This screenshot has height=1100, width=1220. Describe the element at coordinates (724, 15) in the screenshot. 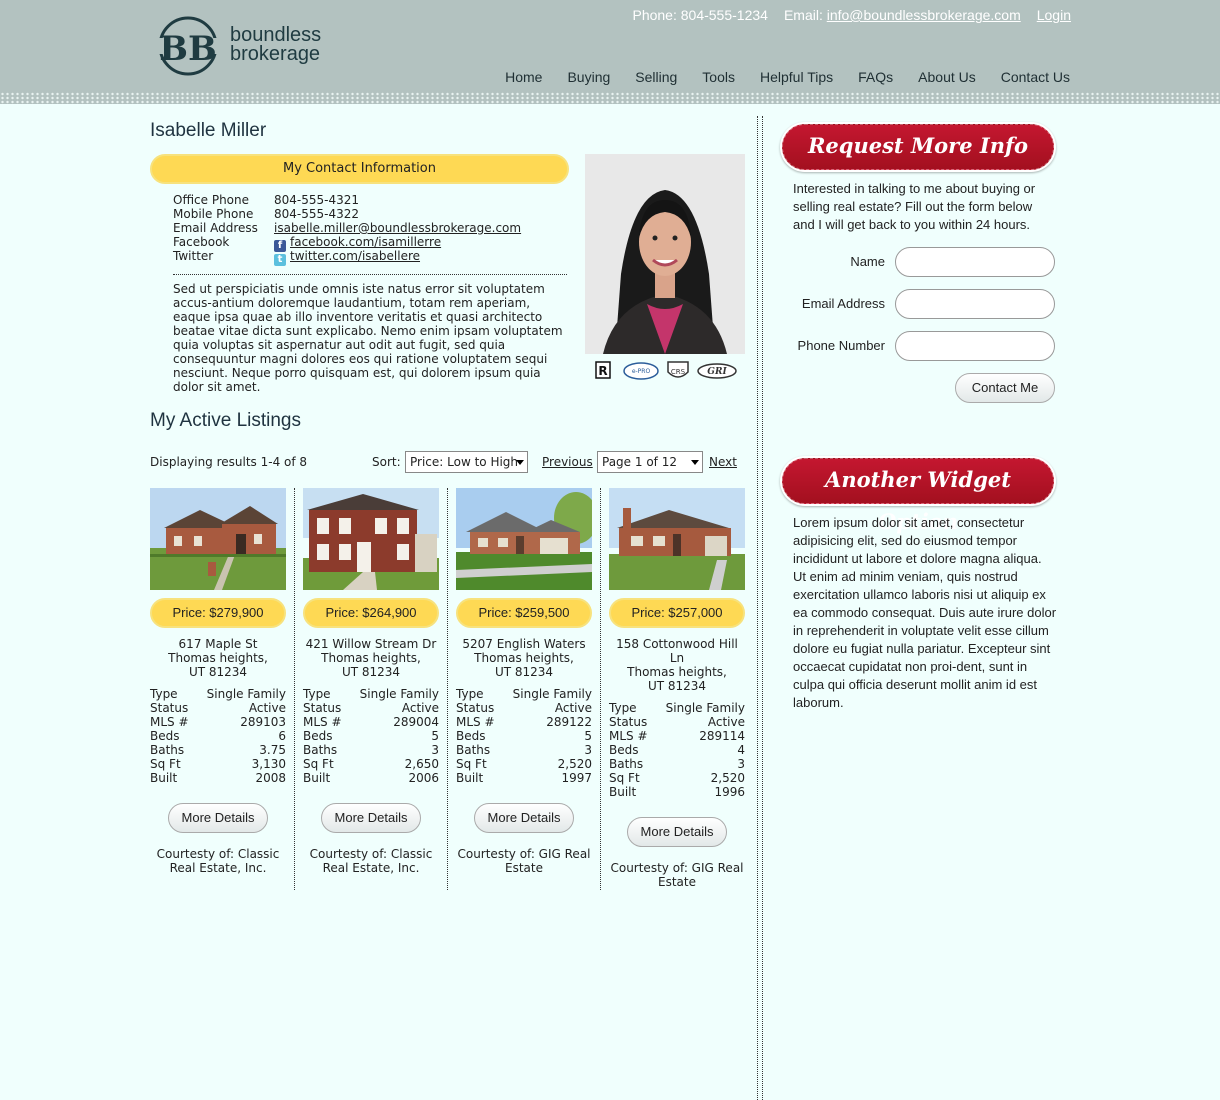

I see `phone-value: 804-555-1234` at that location.